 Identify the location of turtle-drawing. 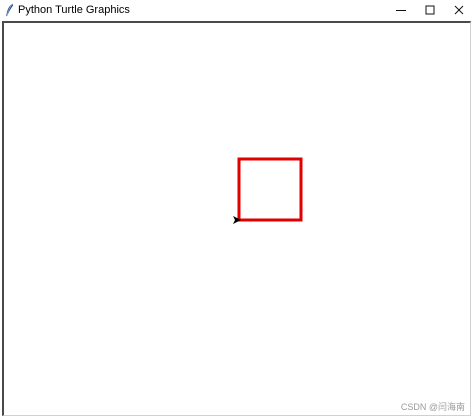
(268, 190).